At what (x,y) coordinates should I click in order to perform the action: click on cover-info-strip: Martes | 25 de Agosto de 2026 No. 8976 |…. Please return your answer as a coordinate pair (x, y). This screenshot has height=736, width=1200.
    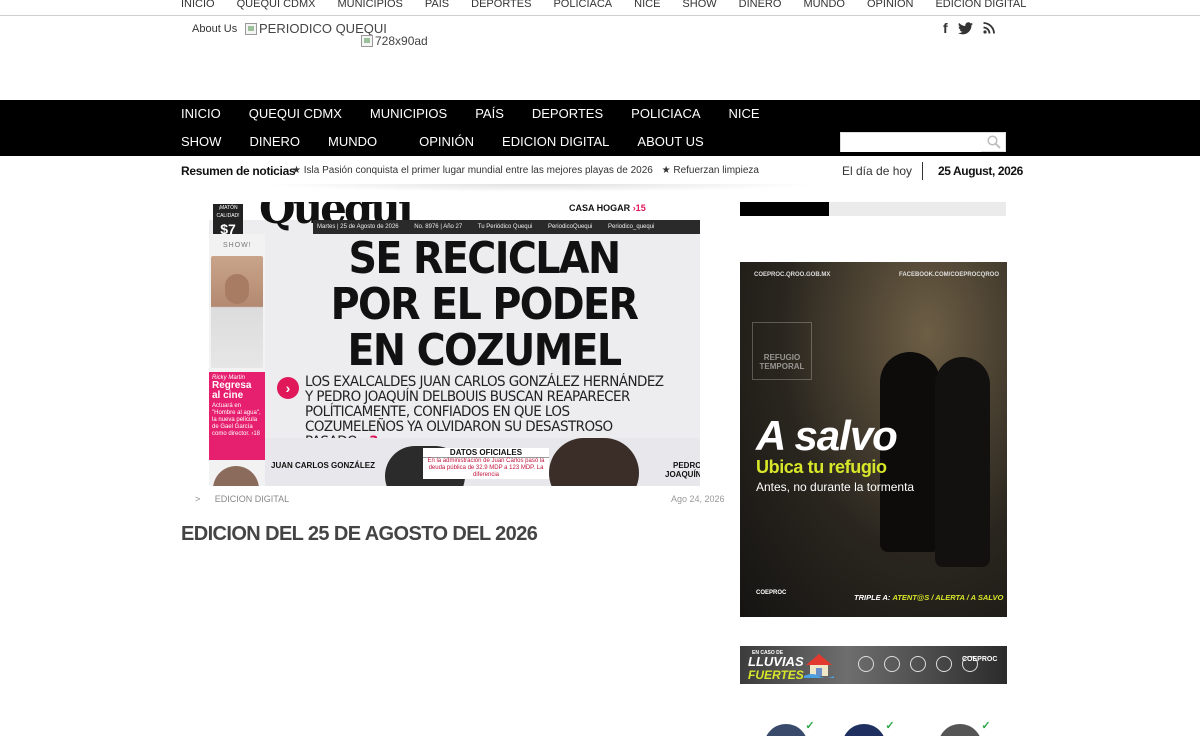
    Looking at the image, I should click on (506, 227).